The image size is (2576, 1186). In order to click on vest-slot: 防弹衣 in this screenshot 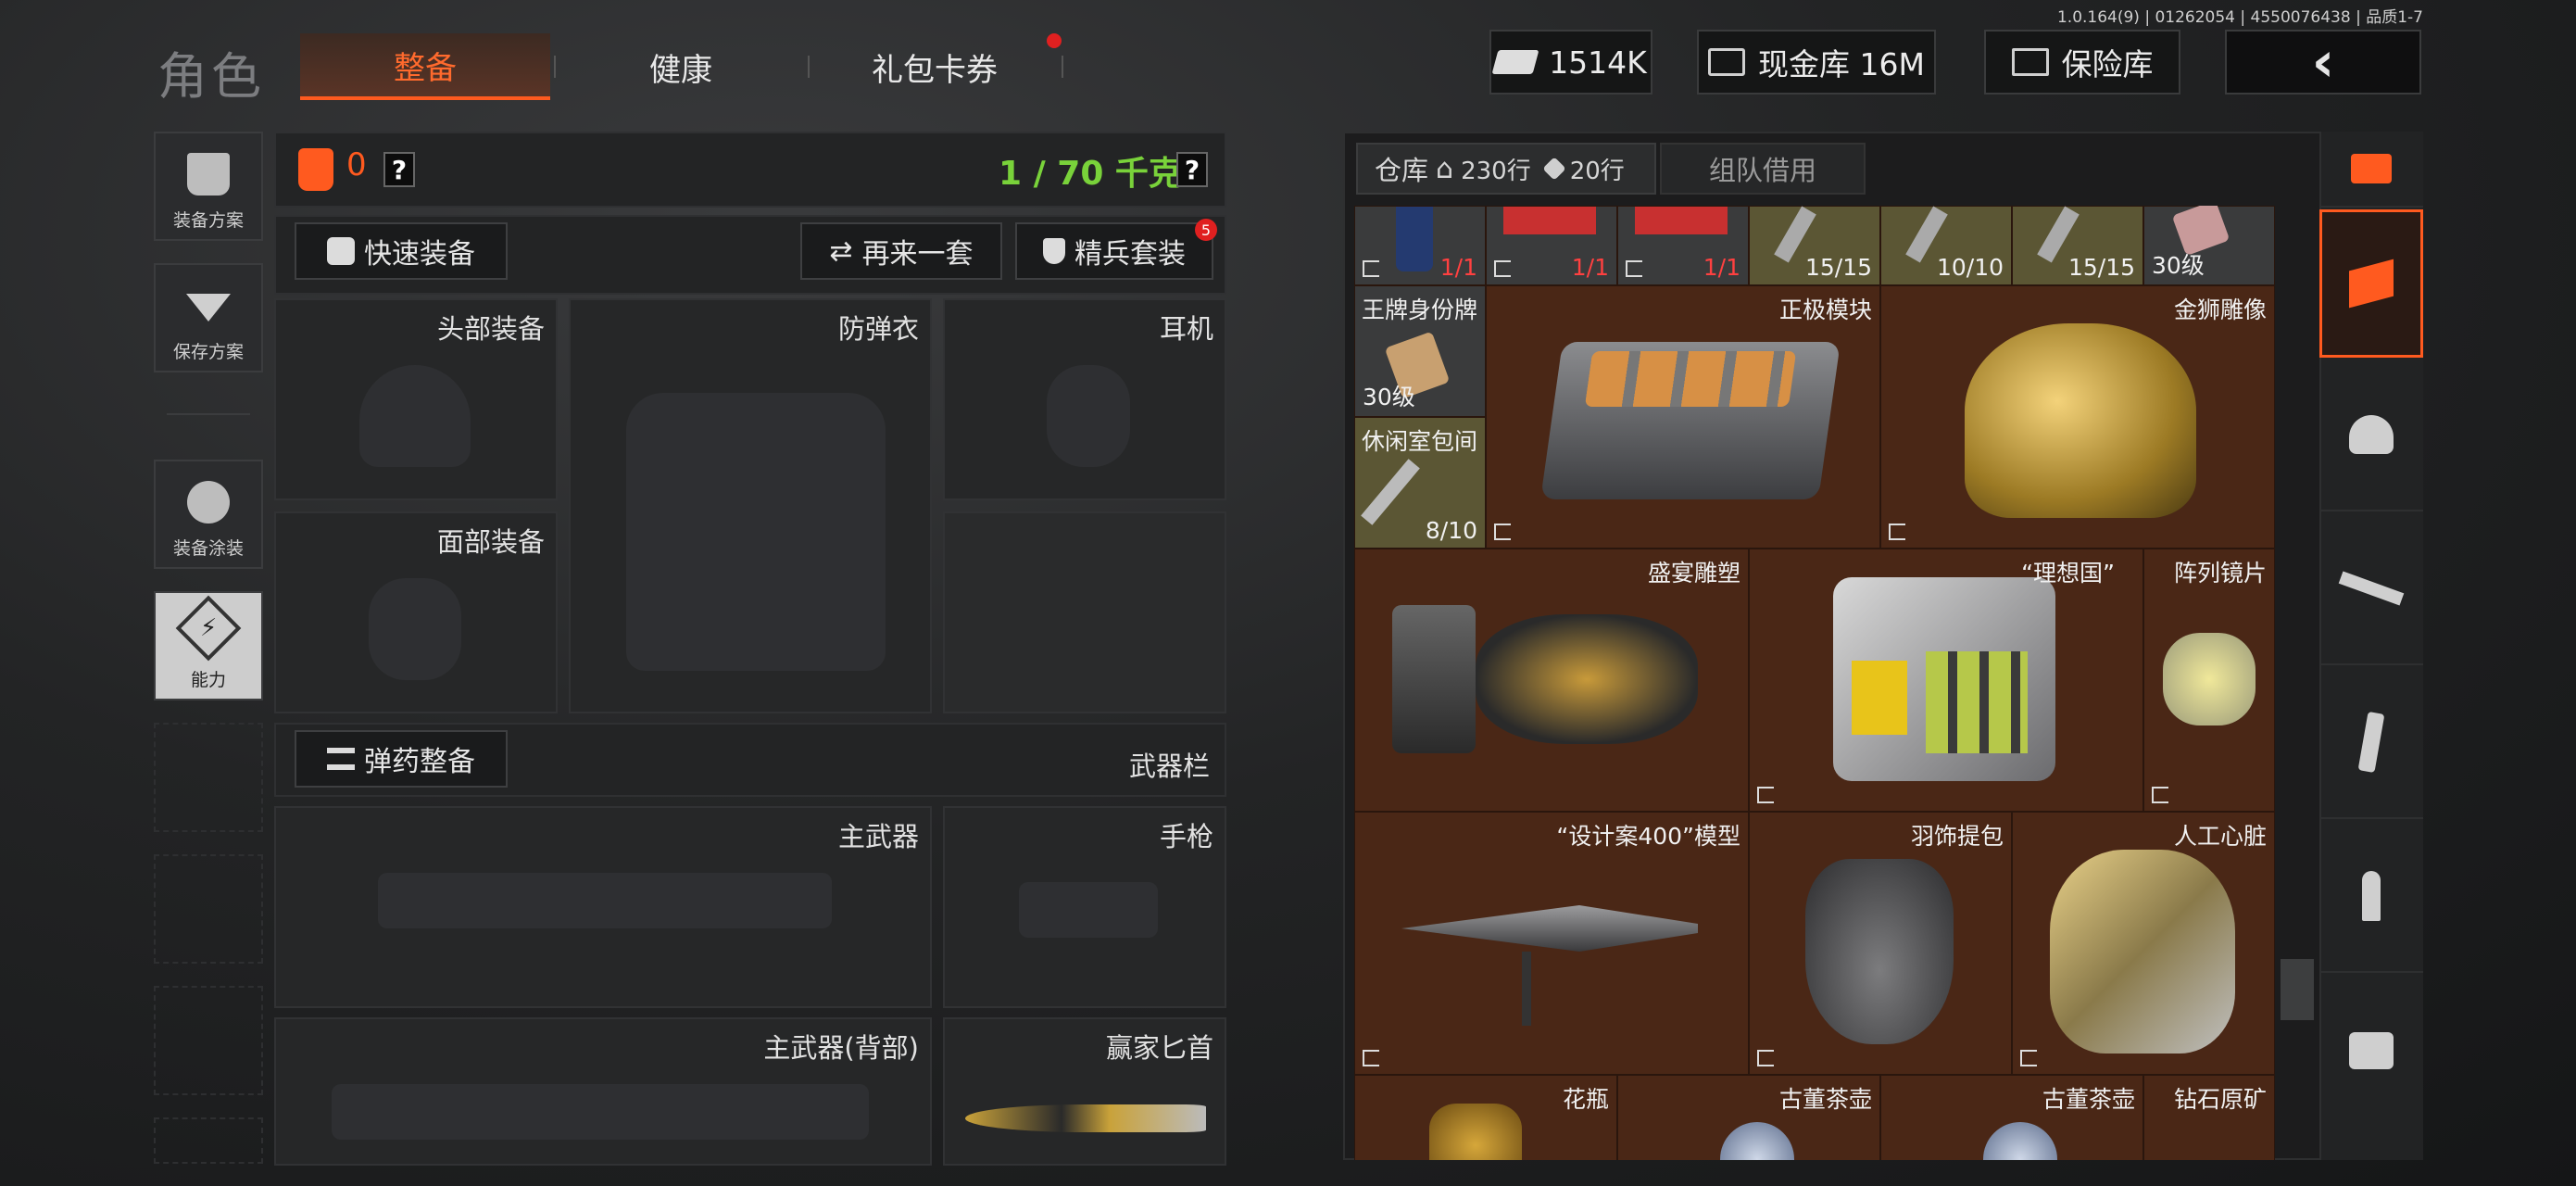, I will do `click(750, 505)`.